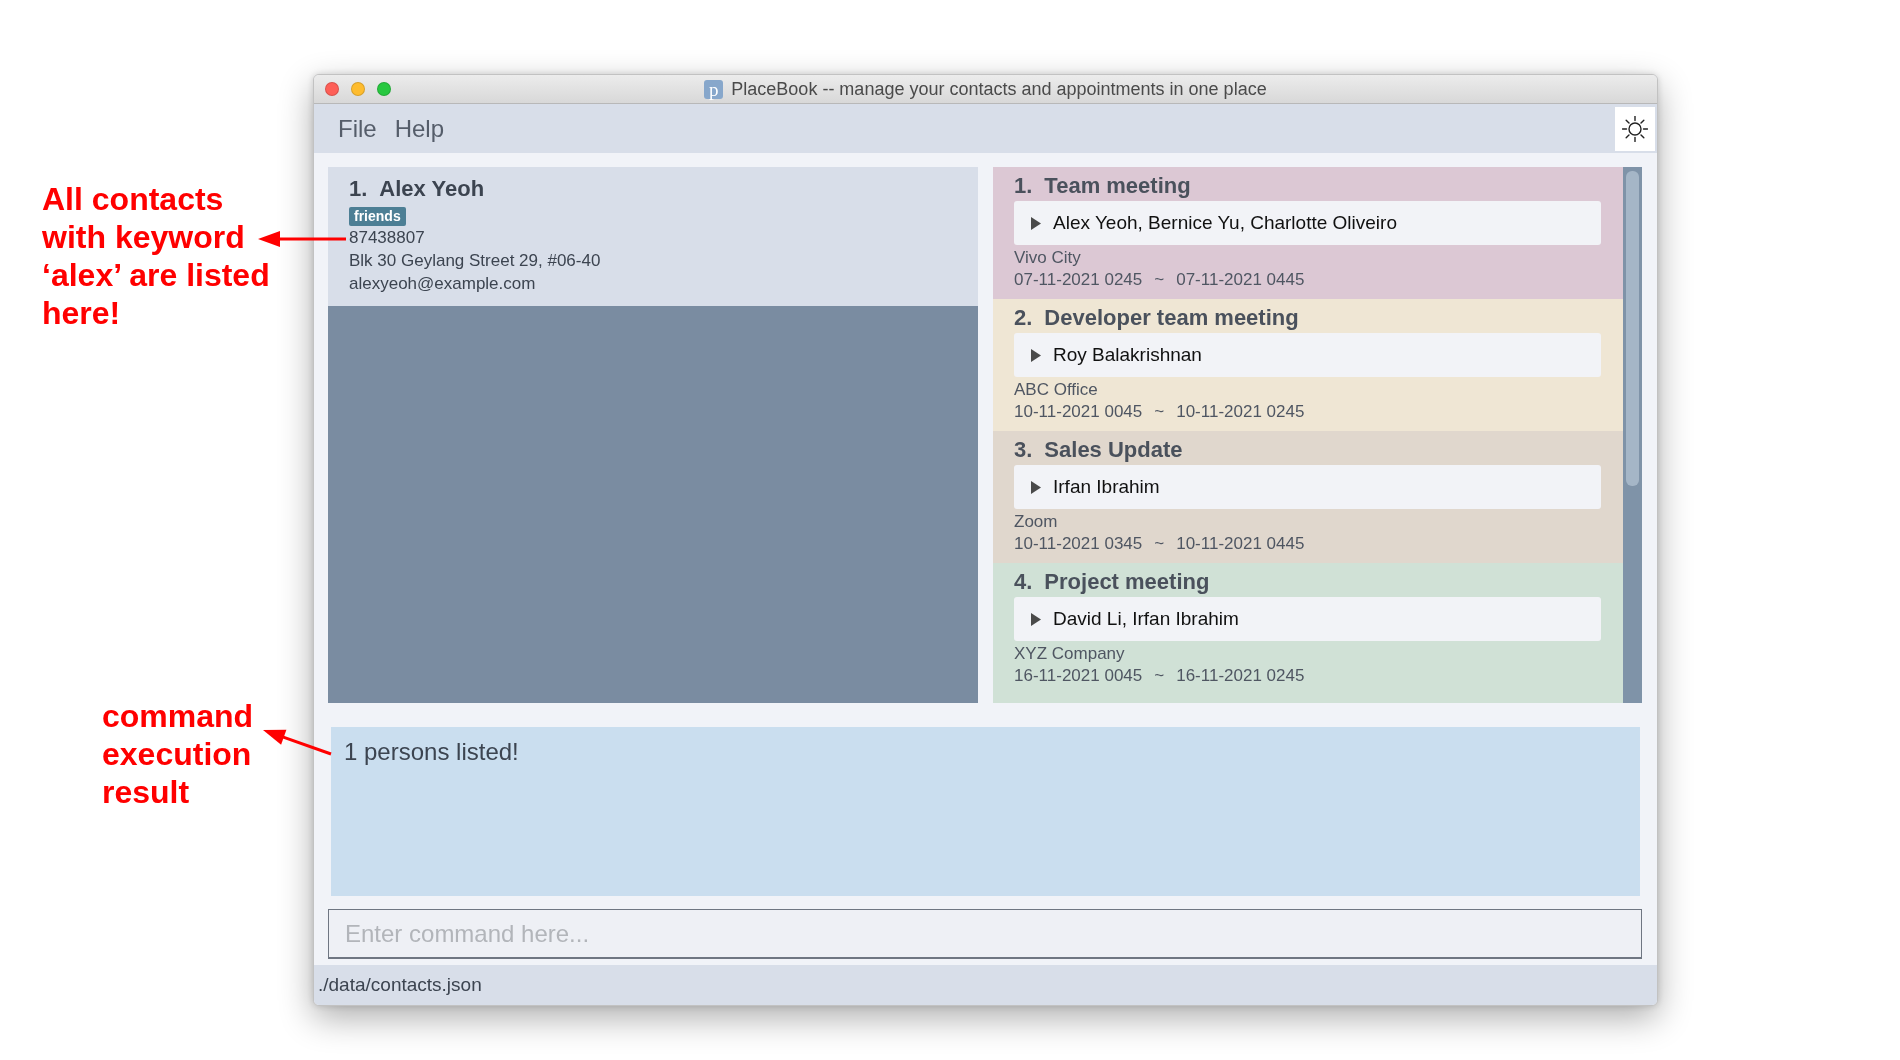 The width and height of the screenshot is (1900, 1060). What do you see at coordinates (1078, 676) in the screenshot?
I see `appointment-start: 16-11-2021 0045` at bounding box center [1078, 676].